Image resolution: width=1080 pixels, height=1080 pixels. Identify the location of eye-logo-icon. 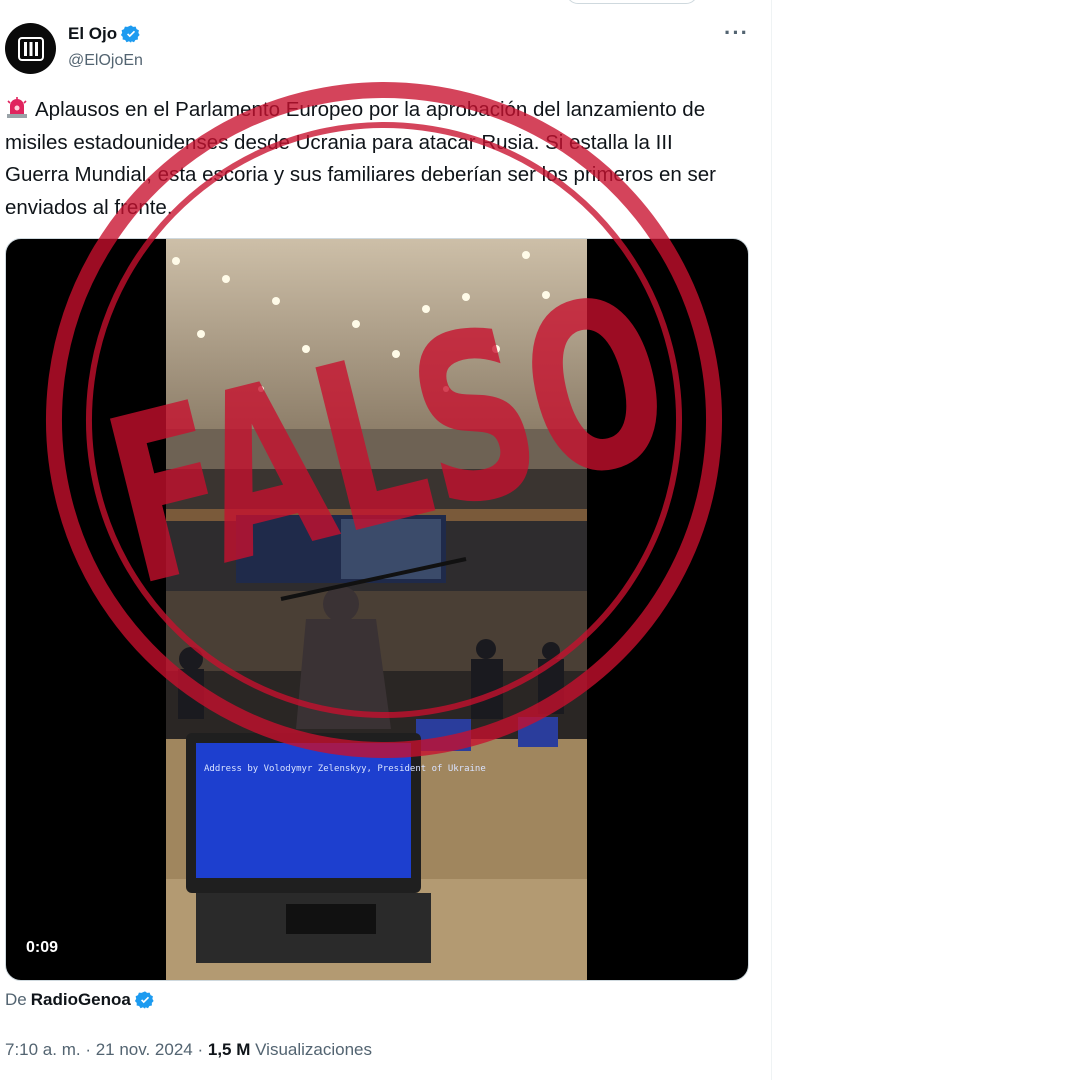
(30, 48).